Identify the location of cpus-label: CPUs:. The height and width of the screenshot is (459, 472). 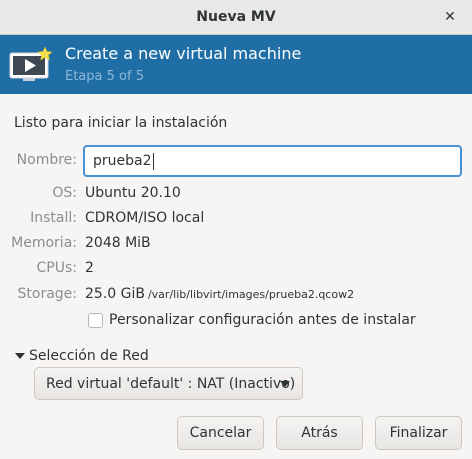
(56, 268).